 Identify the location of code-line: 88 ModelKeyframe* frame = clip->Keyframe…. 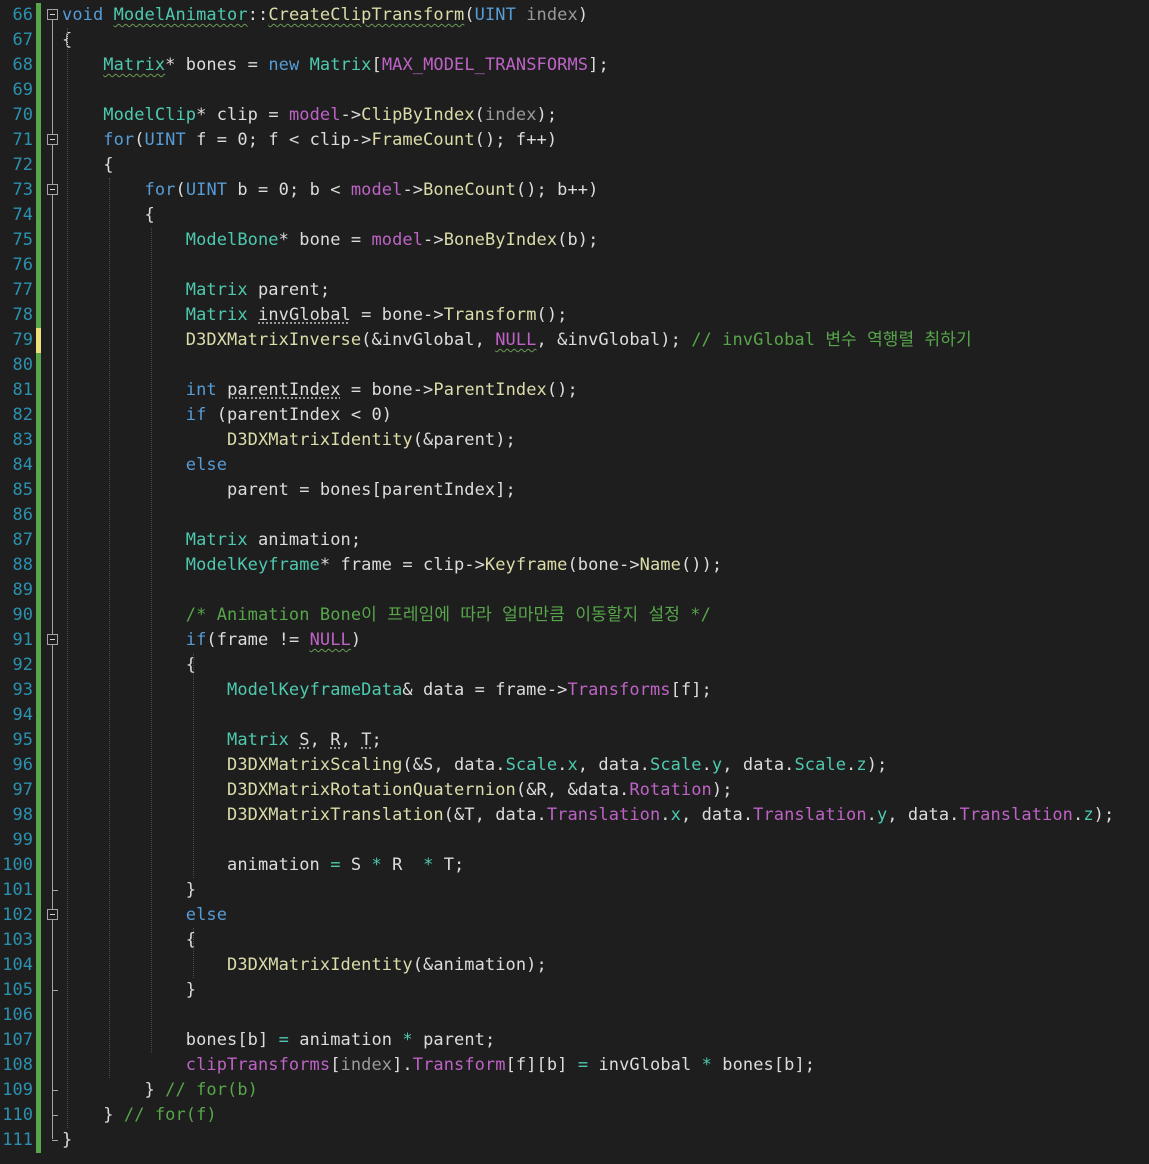
(574, 565).